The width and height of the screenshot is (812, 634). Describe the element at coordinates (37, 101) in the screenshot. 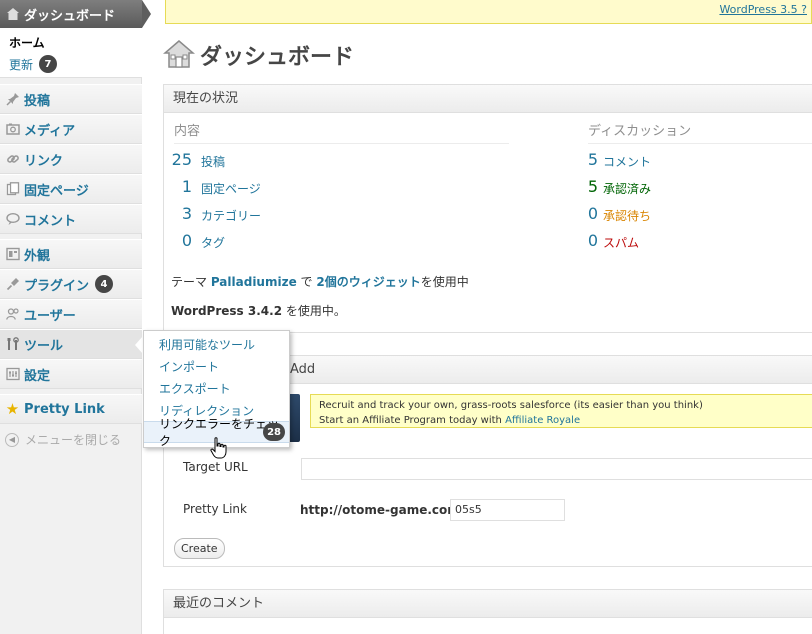

I see `sidebar-item-label: 投稿` at that location.